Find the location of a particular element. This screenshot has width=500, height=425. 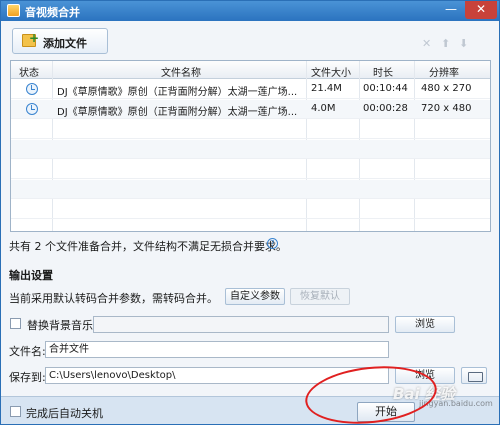

duration-cell: 00:00:28 is located at coordinates (385, 108).